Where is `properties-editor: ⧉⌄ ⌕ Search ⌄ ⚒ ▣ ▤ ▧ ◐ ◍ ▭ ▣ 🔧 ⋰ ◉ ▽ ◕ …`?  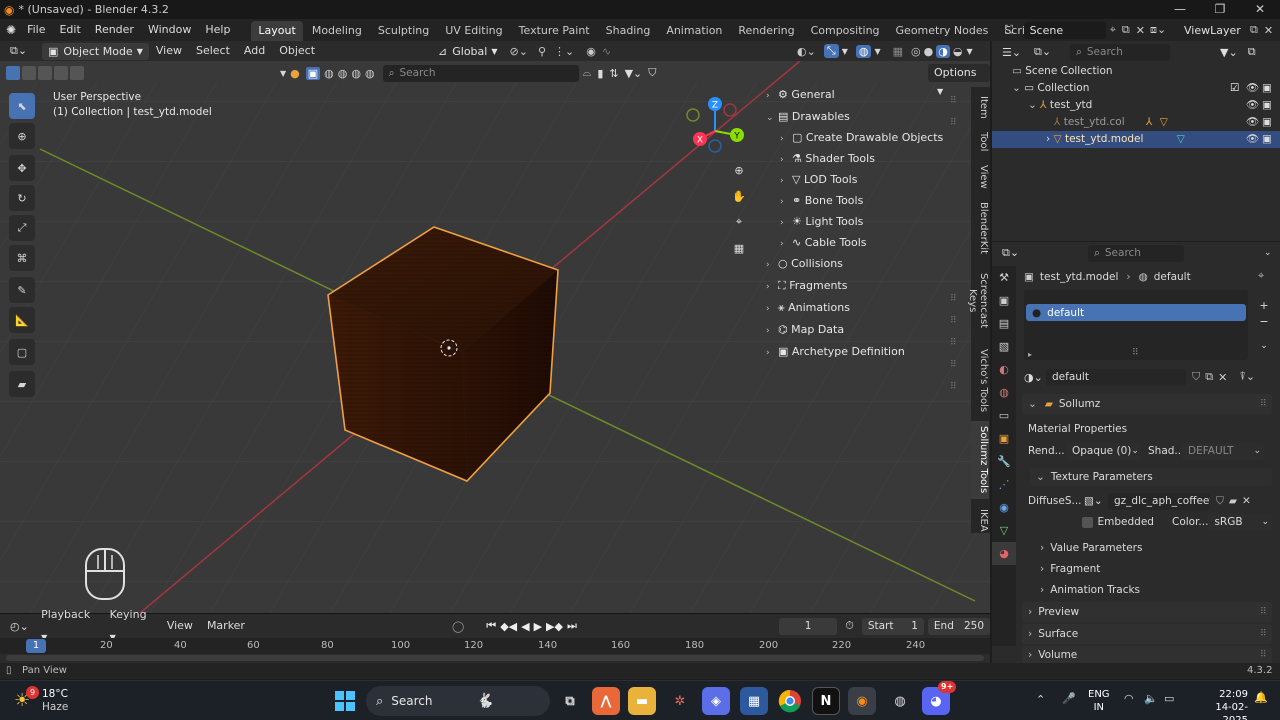 properties-editor: ⧉⌄ ⌕ Search ⌄ ⚒ ▣ ▤ ▧ ◐ ◍ ▭ ▣ 🔧 ⋰ ◉ ▽ ◕ … is located at coordinates (1136, 452).